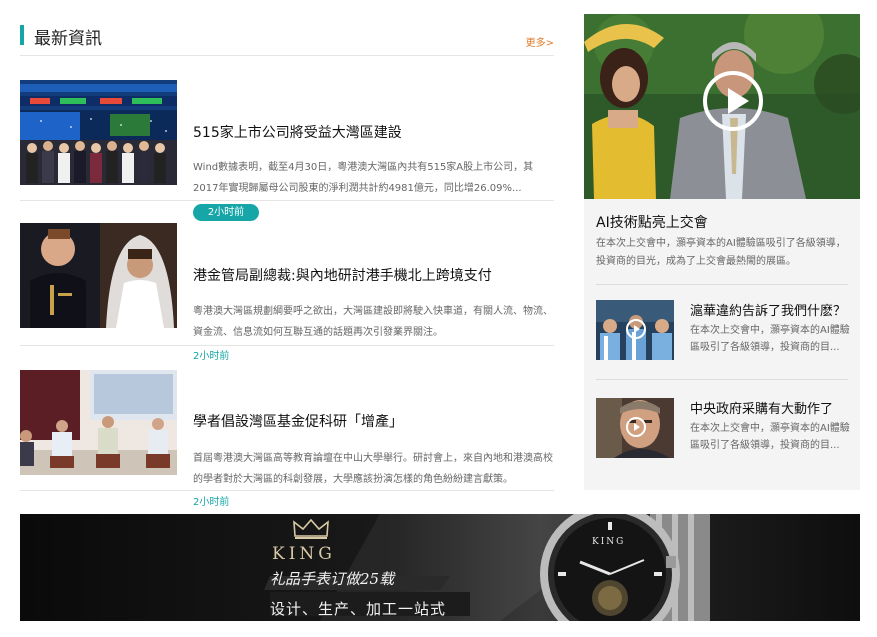  What do you see at coordinates (211, 502) in the screenshot?
I see `news-time: 2小时前` at bounding box center [211, 502].